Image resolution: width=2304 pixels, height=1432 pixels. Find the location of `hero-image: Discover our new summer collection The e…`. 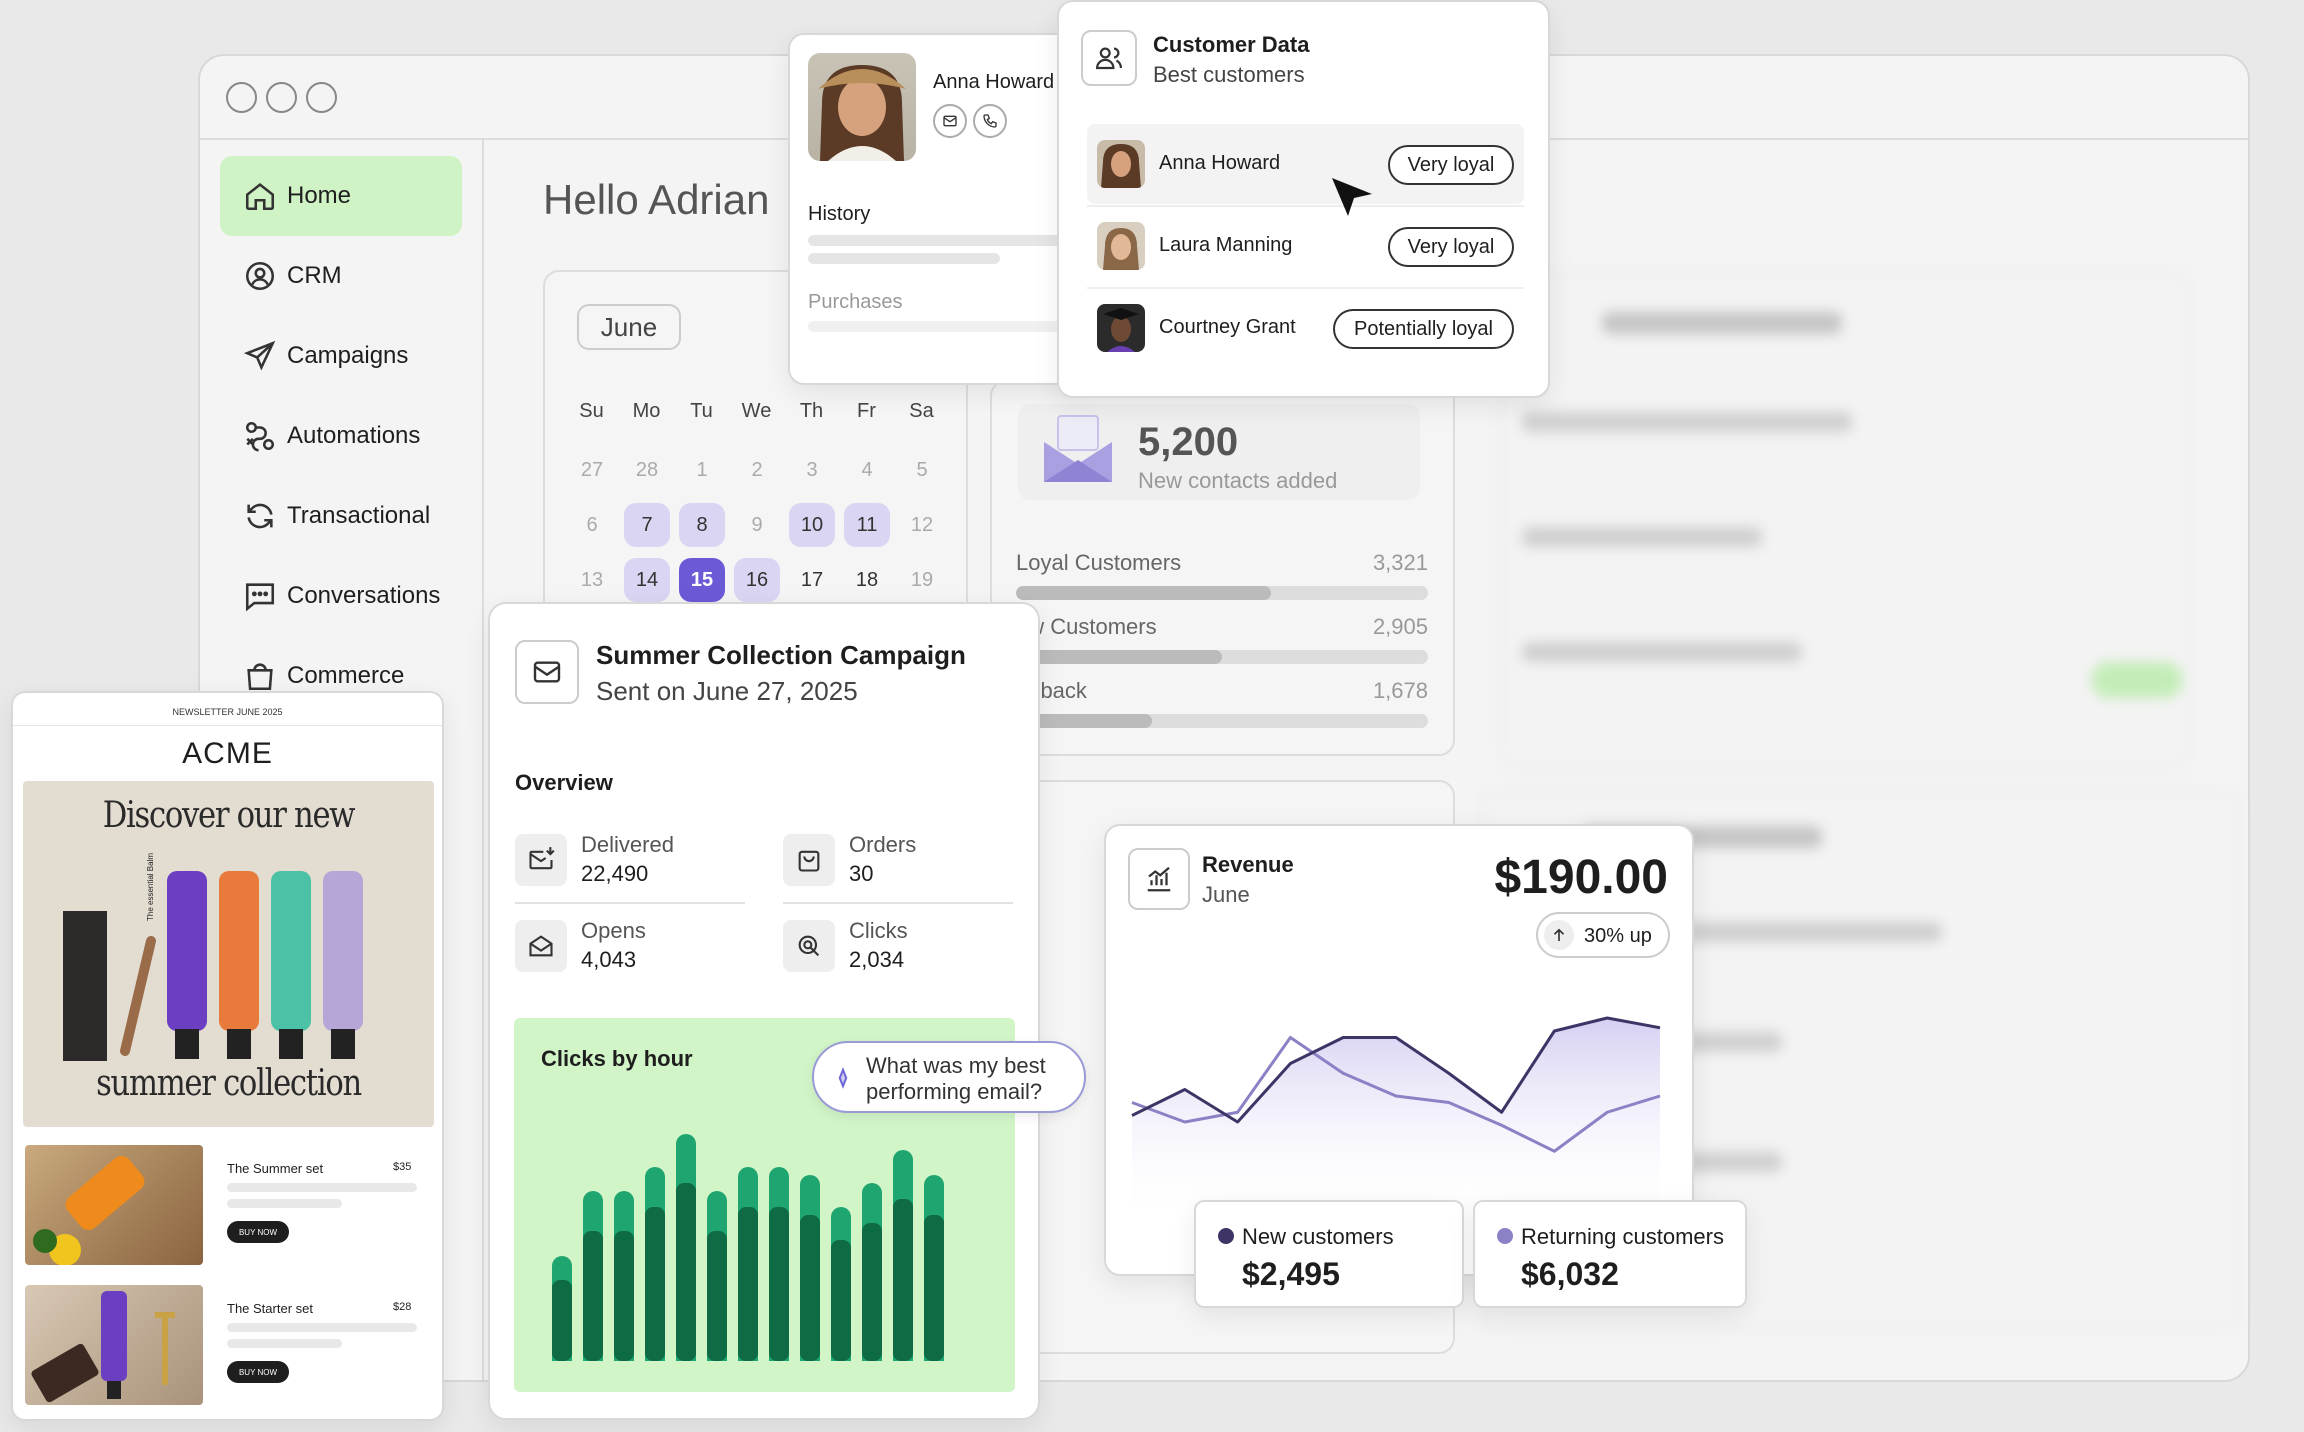

hero-image: Discover our new summer collection The e… is located at coordinates (228, 954).